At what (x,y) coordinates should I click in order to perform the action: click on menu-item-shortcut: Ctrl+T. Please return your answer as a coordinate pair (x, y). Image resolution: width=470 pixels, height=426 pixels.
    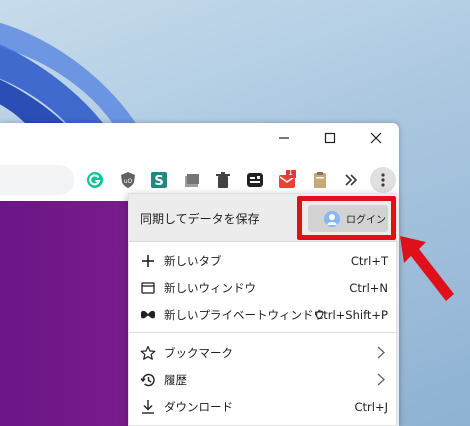
    Looking at the image, I should click on (369, 260).